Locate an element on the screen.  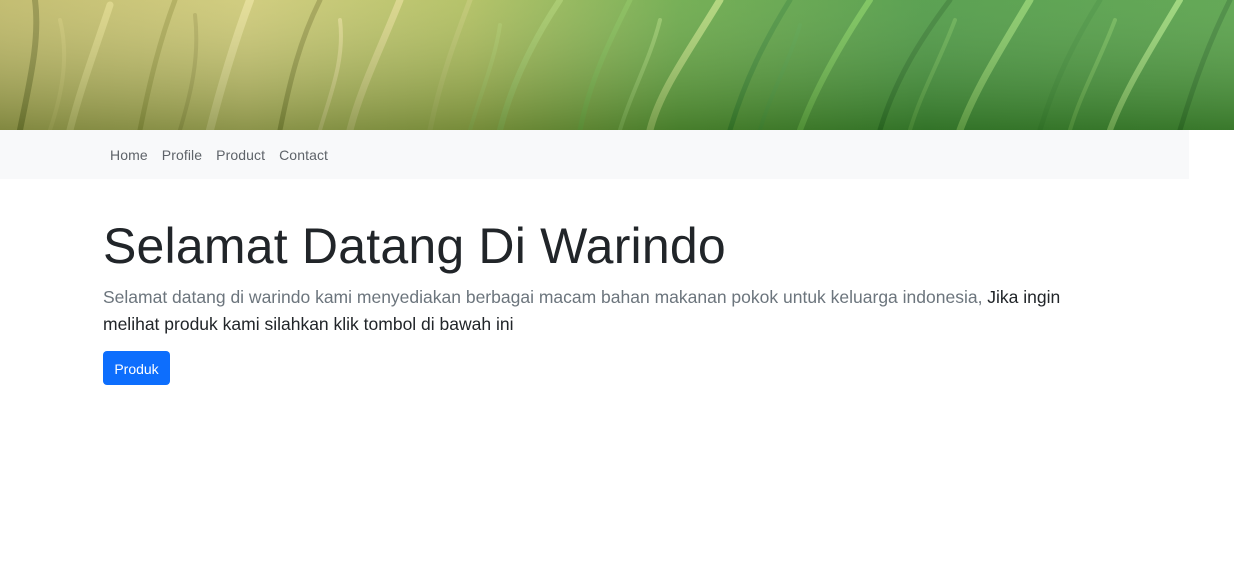
nav-links: Home Profile Product Contact is located at coordinates (226, 154).